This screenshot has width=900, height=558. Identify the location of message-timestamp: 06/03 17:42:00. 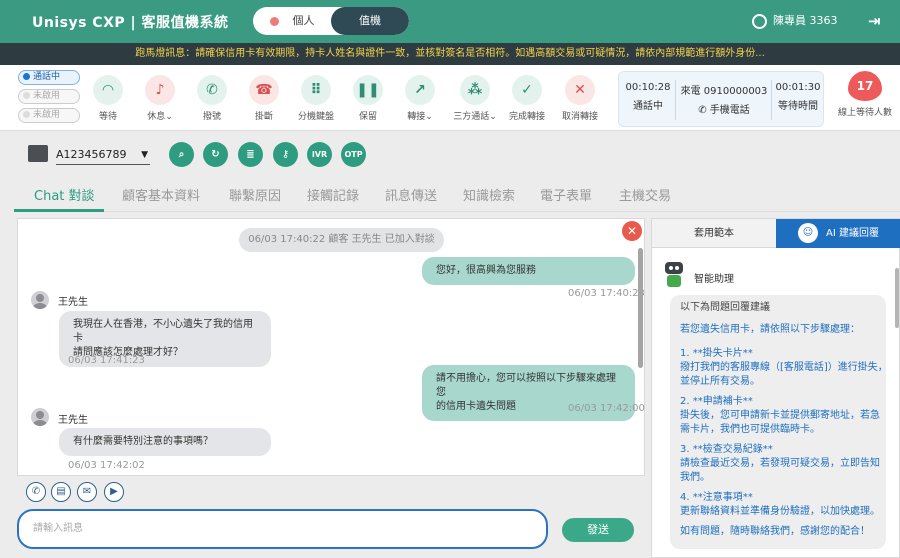
(606, 408).